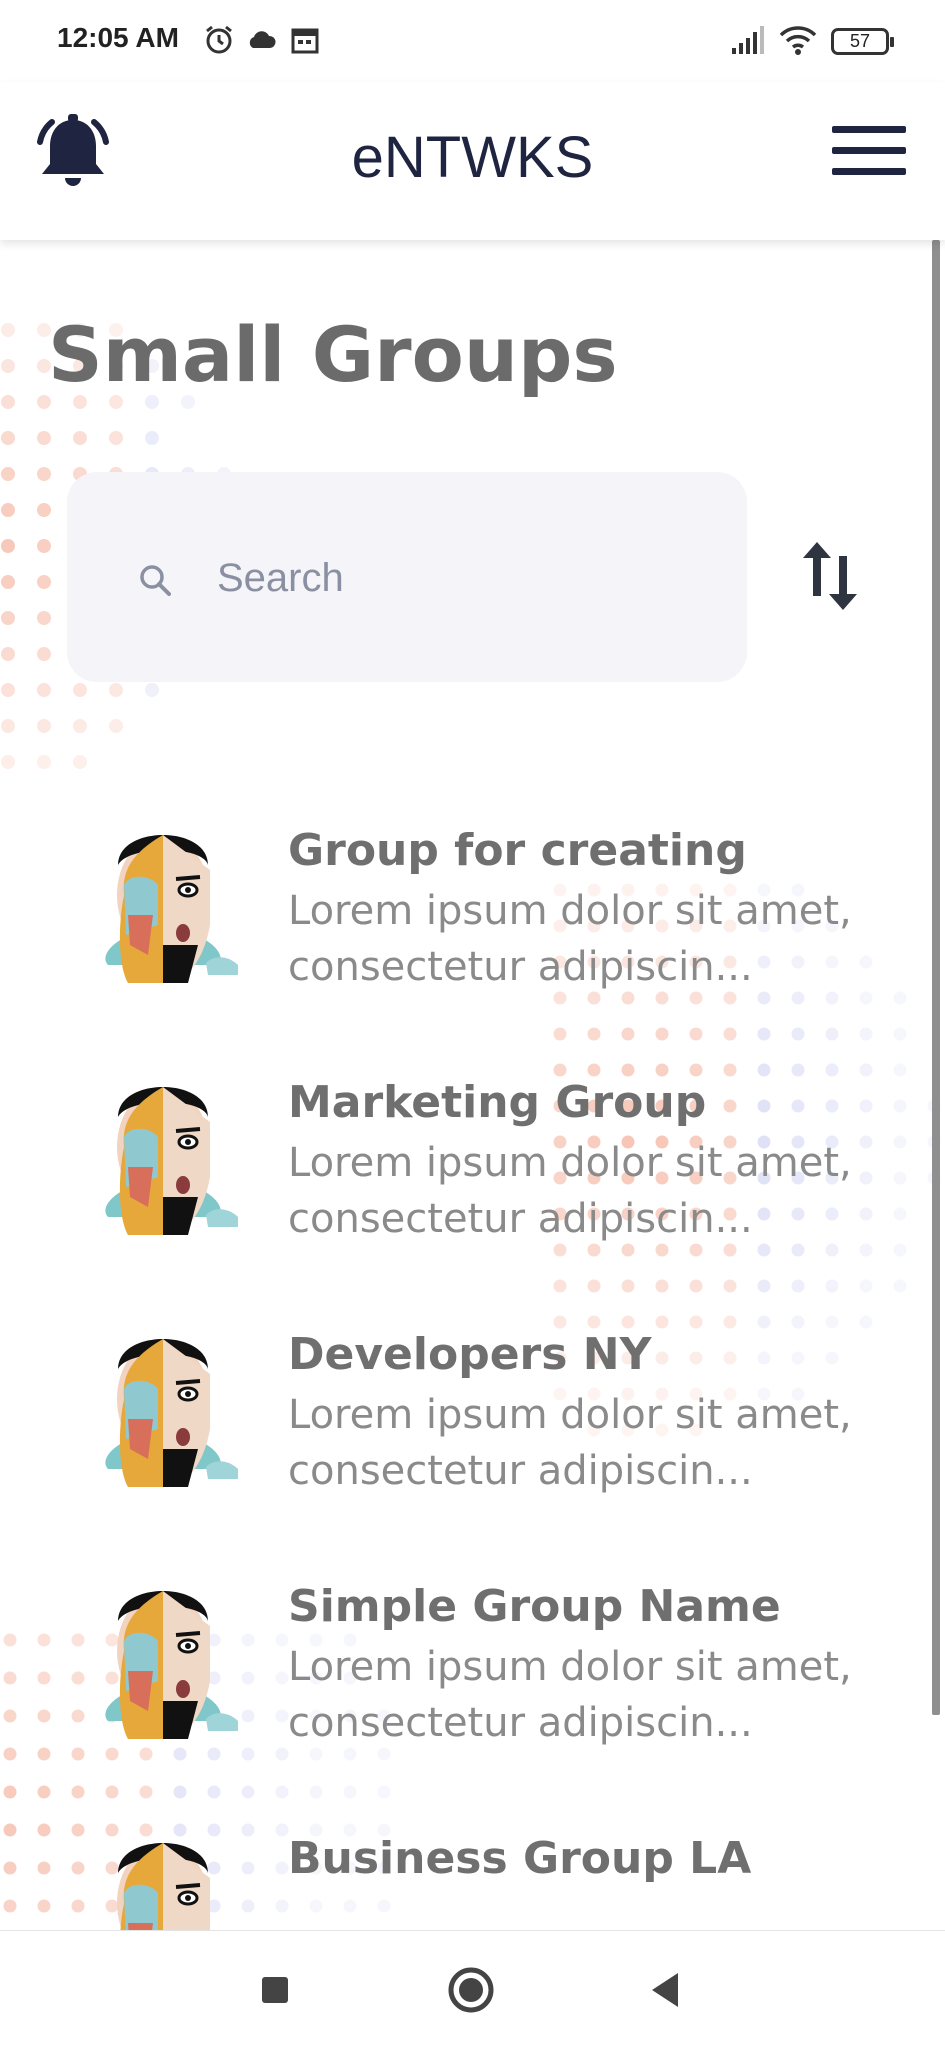 This screenshot has height=2048, width=945. Describe the element at coordinates (219, 39) in the screenshot. I see `alarm-icon` at that location.